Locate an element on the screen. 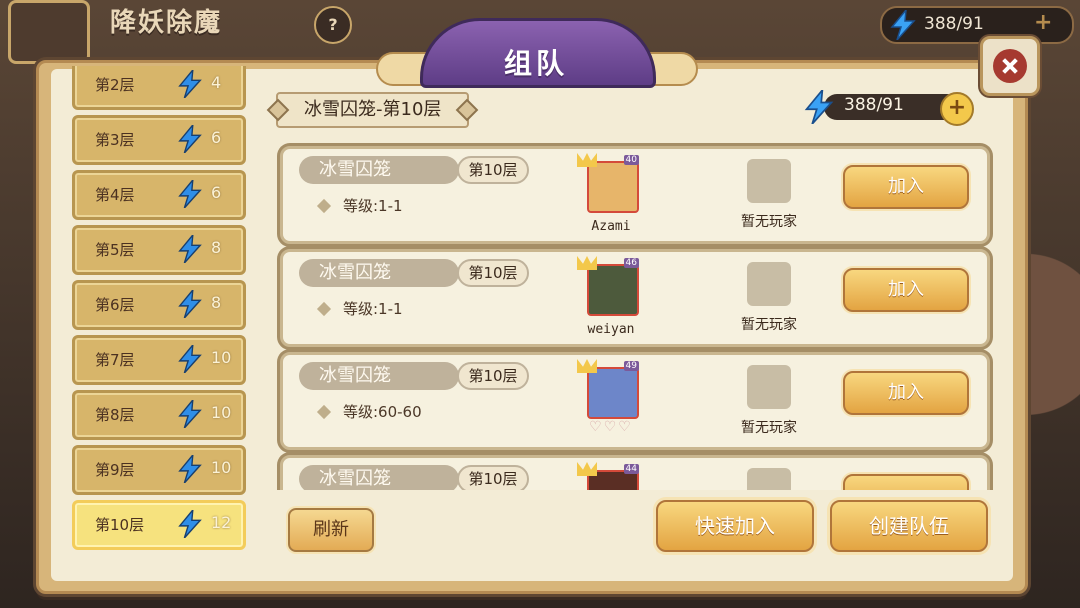  energy-display: 388/91 + is located at coordinates (889, 108).